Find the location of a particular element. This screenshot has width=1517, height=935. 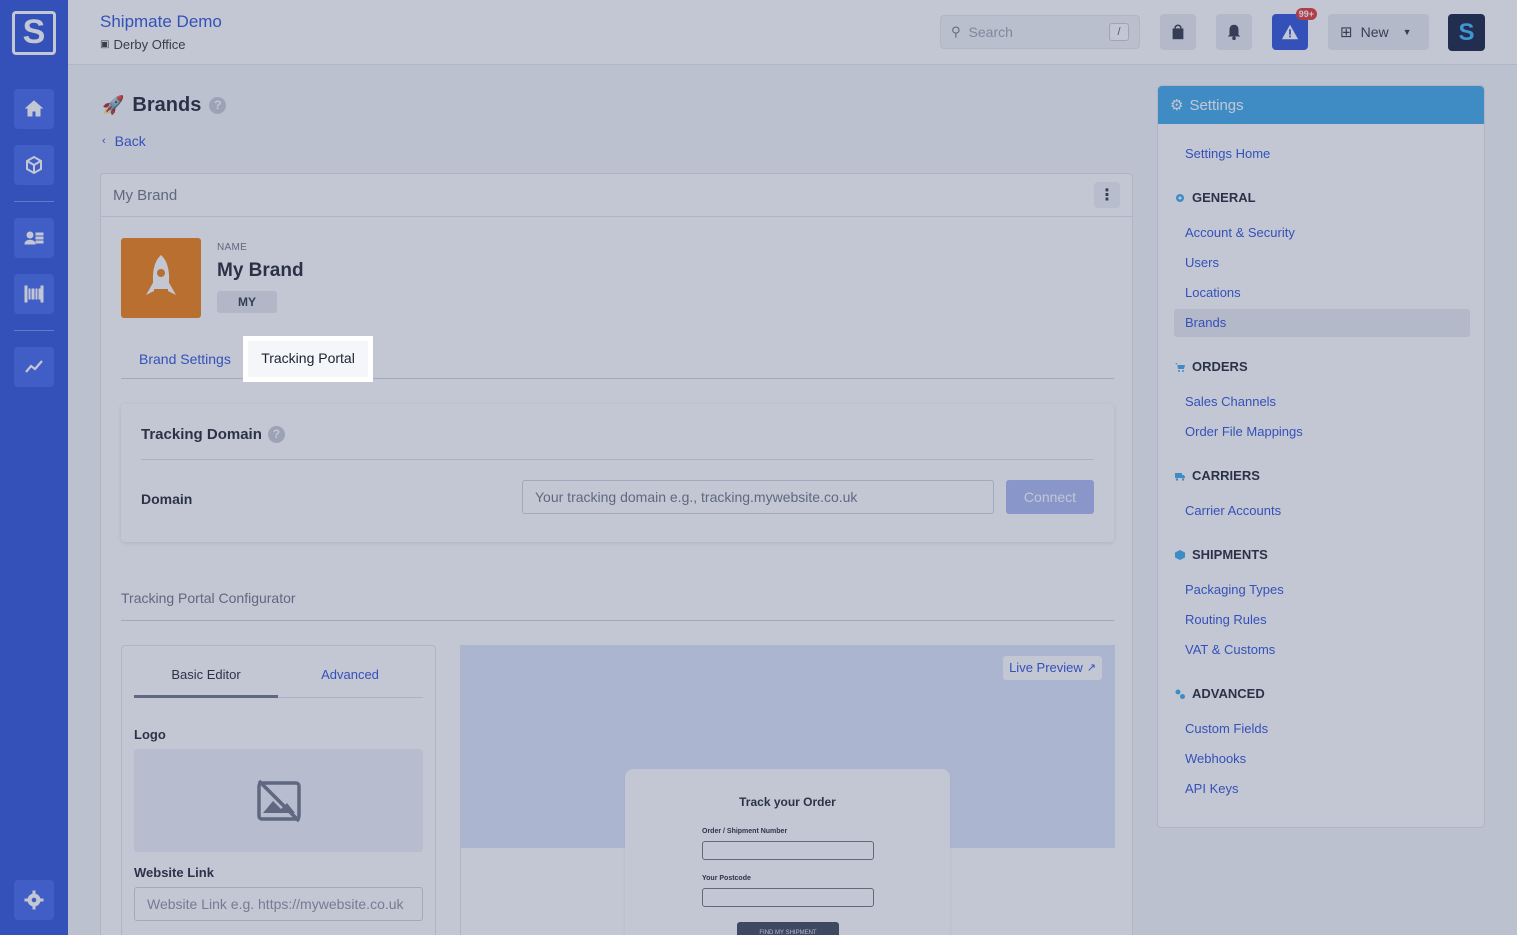

brand-name: My Brand is located at coordinates (260, 270).